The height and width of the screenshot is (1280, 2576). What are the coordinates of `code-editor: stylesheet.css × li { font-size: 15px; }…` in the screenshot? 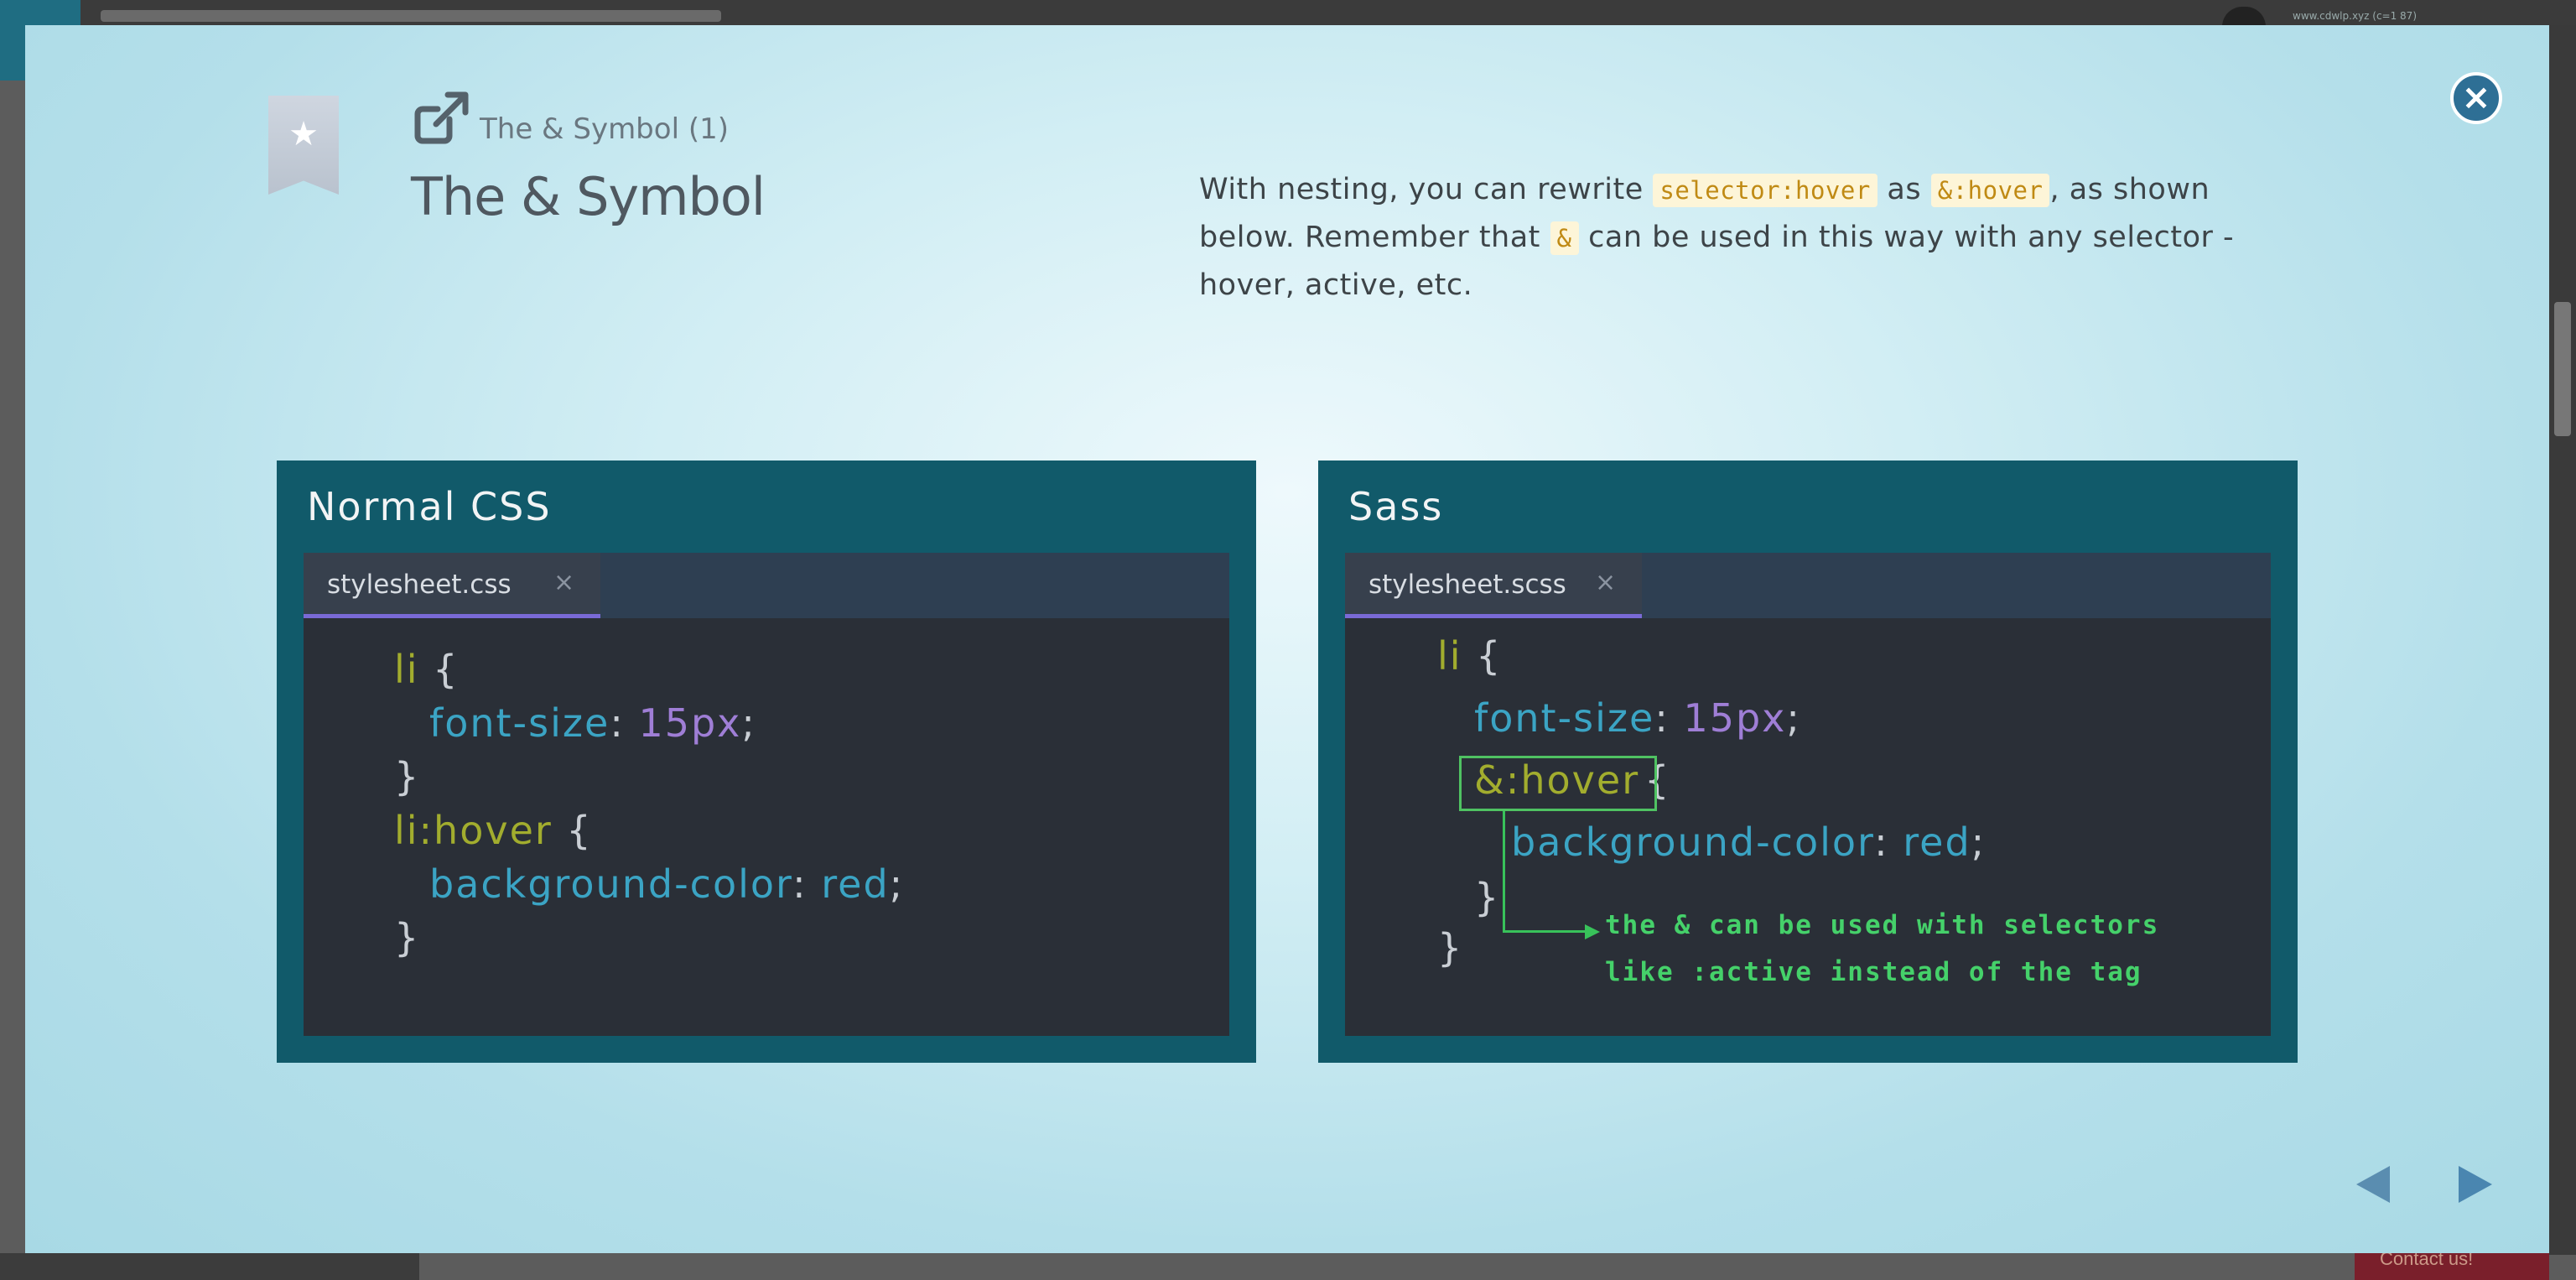 It's located at (766, 794).